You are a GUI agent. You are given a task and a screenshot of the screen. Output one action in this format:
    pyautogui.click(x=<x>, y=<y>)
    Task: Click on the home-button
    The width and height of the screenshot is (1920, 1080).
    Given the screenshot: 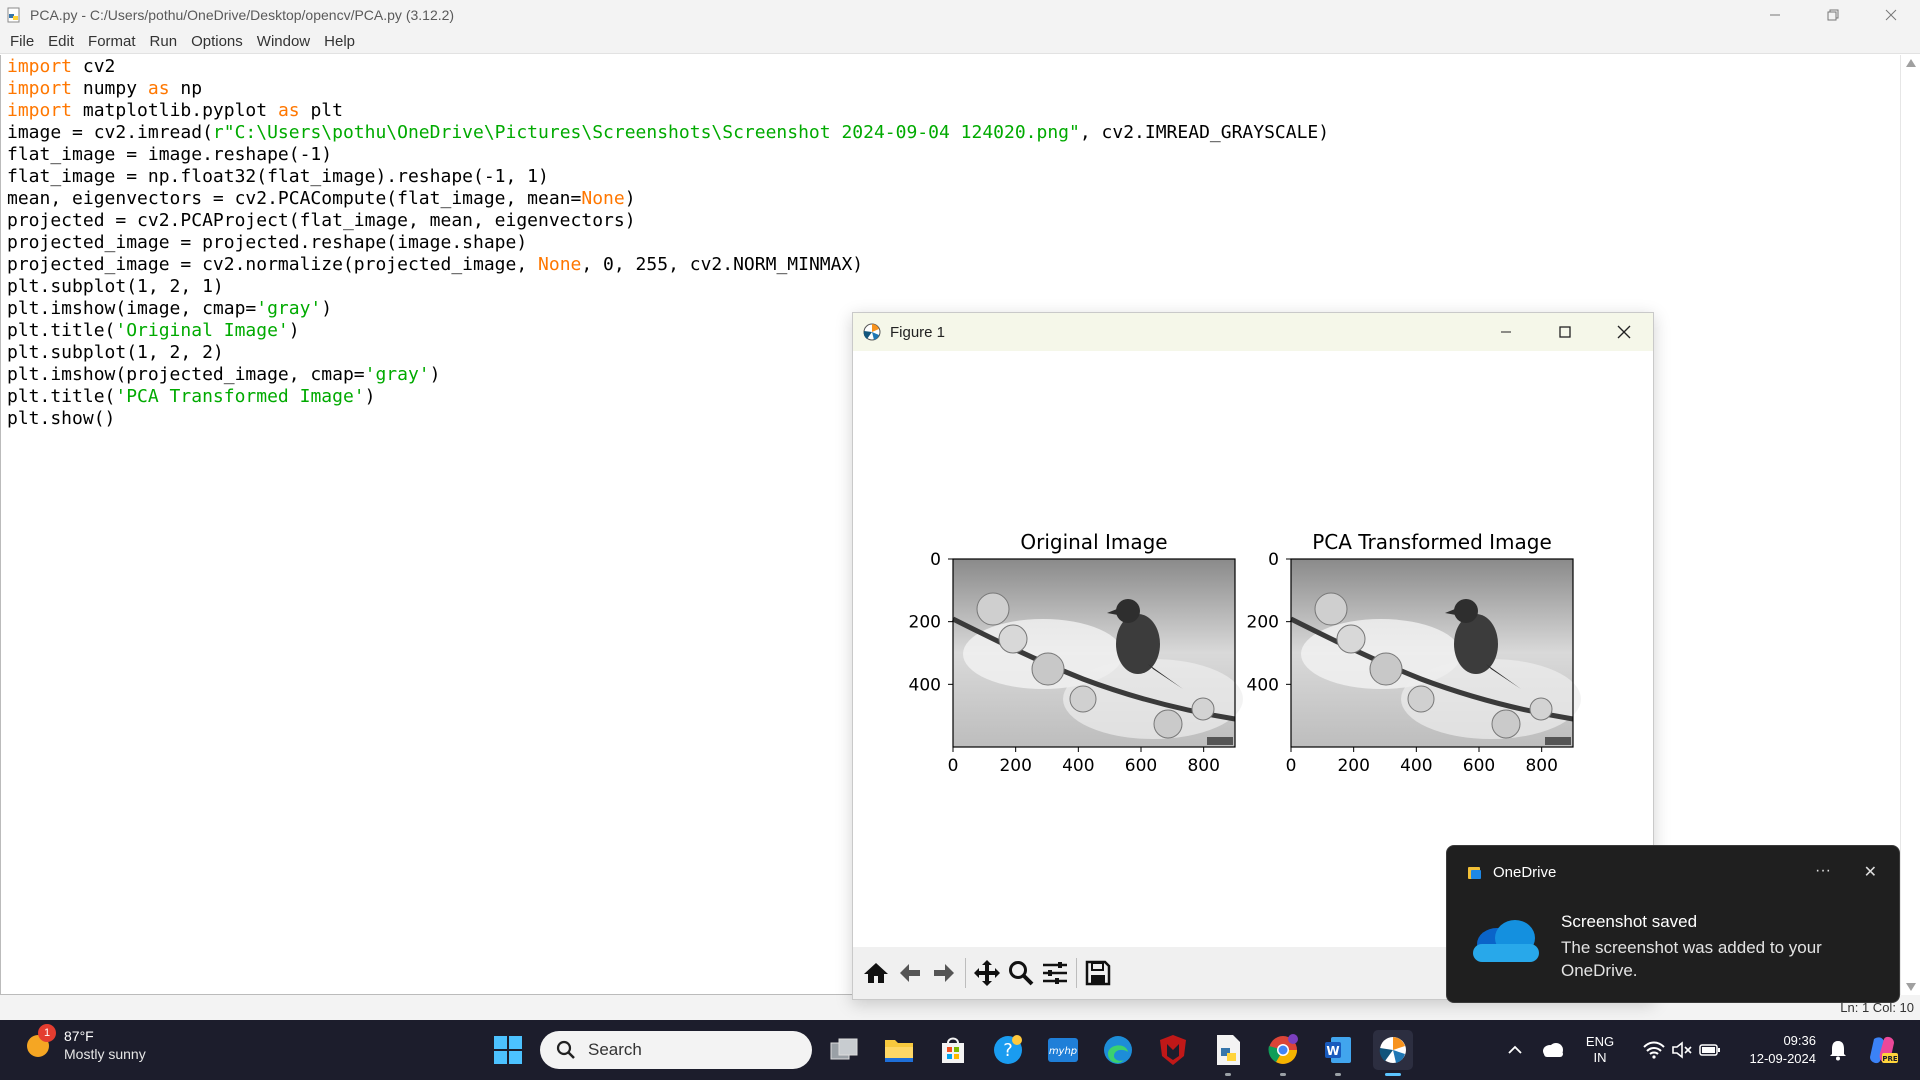 What is the action you would take?
    pyautogui.click(x=876, y=973)
    